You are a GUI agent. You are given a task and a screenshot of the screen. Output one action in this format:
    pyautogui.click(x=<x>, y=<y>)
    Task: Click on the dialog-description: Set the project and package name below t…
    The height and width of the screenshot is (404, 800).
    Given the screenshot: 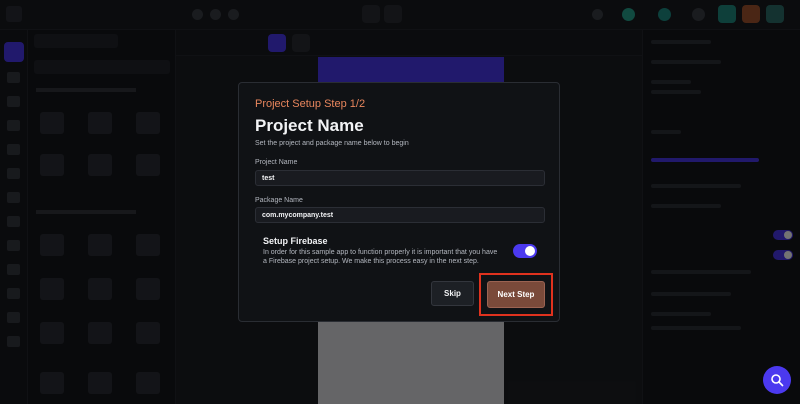 What is the action you would take?
    pyautogui.click(x=332, y=143)
    